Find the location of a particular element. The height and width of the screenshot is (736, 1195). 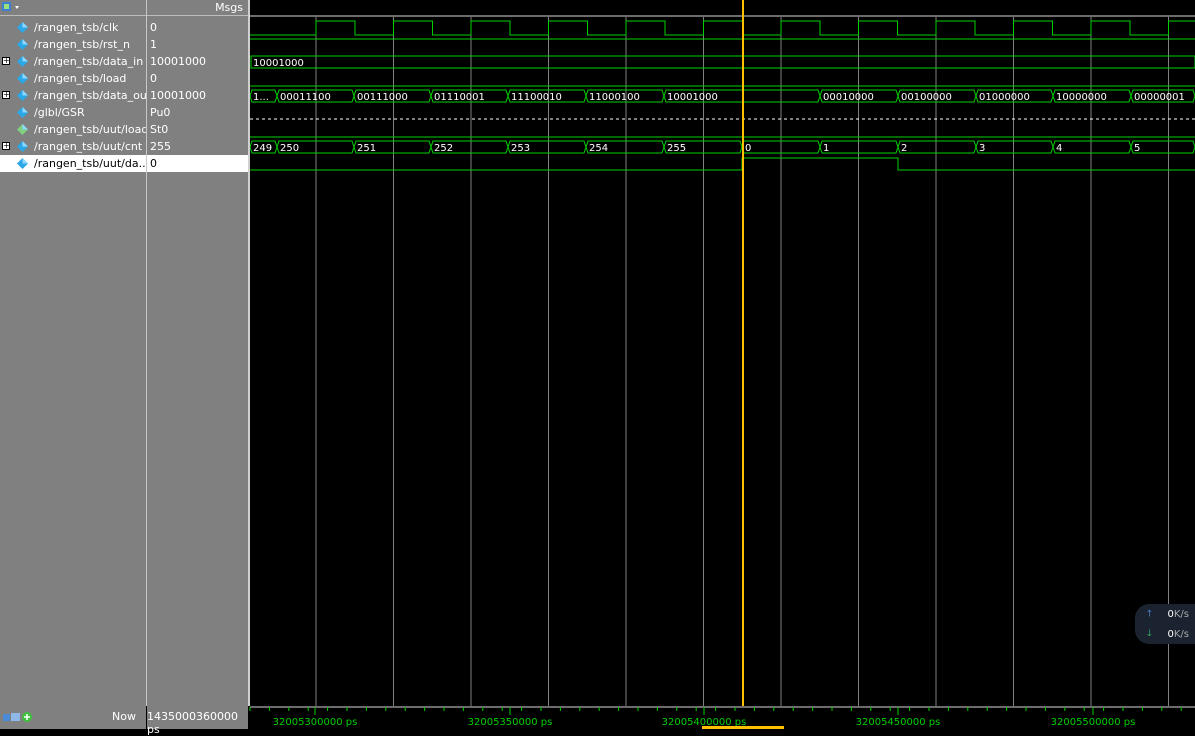

signal-name: /rangen_tsb/load is located at coordinates (80, 78).